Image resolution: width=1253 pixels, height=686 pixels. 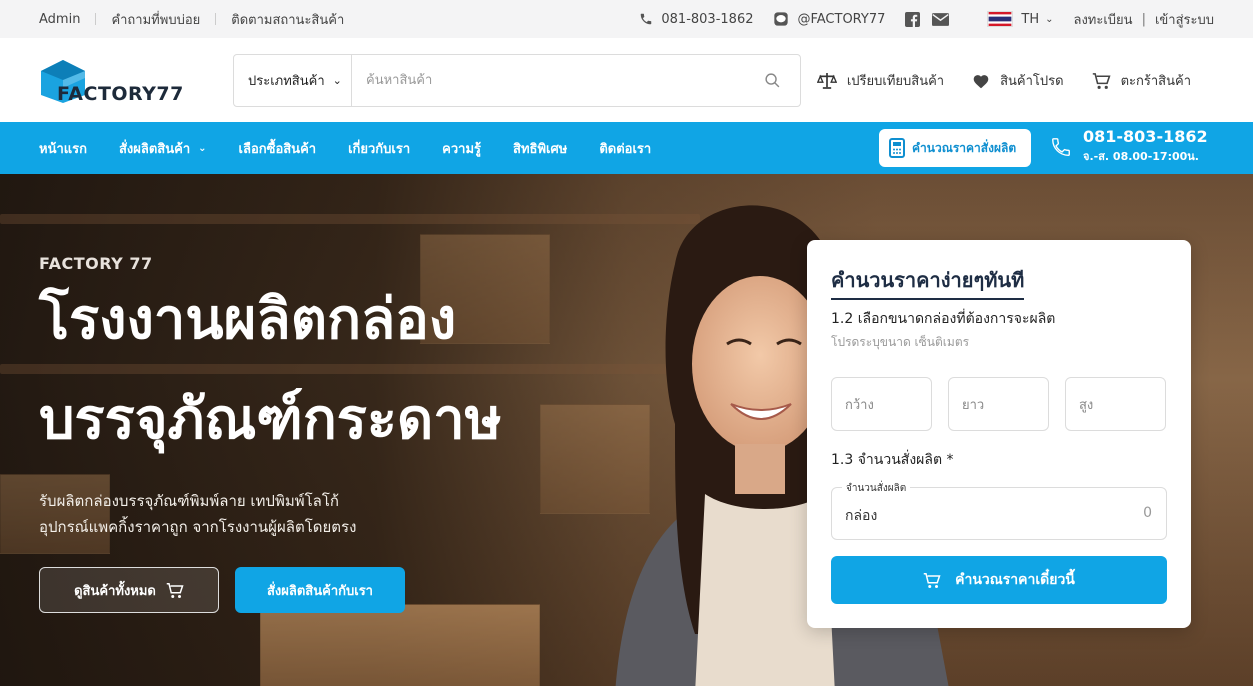 I want to click on favorites-link: สินค้าโปรด, so click(x=1018, y=80).